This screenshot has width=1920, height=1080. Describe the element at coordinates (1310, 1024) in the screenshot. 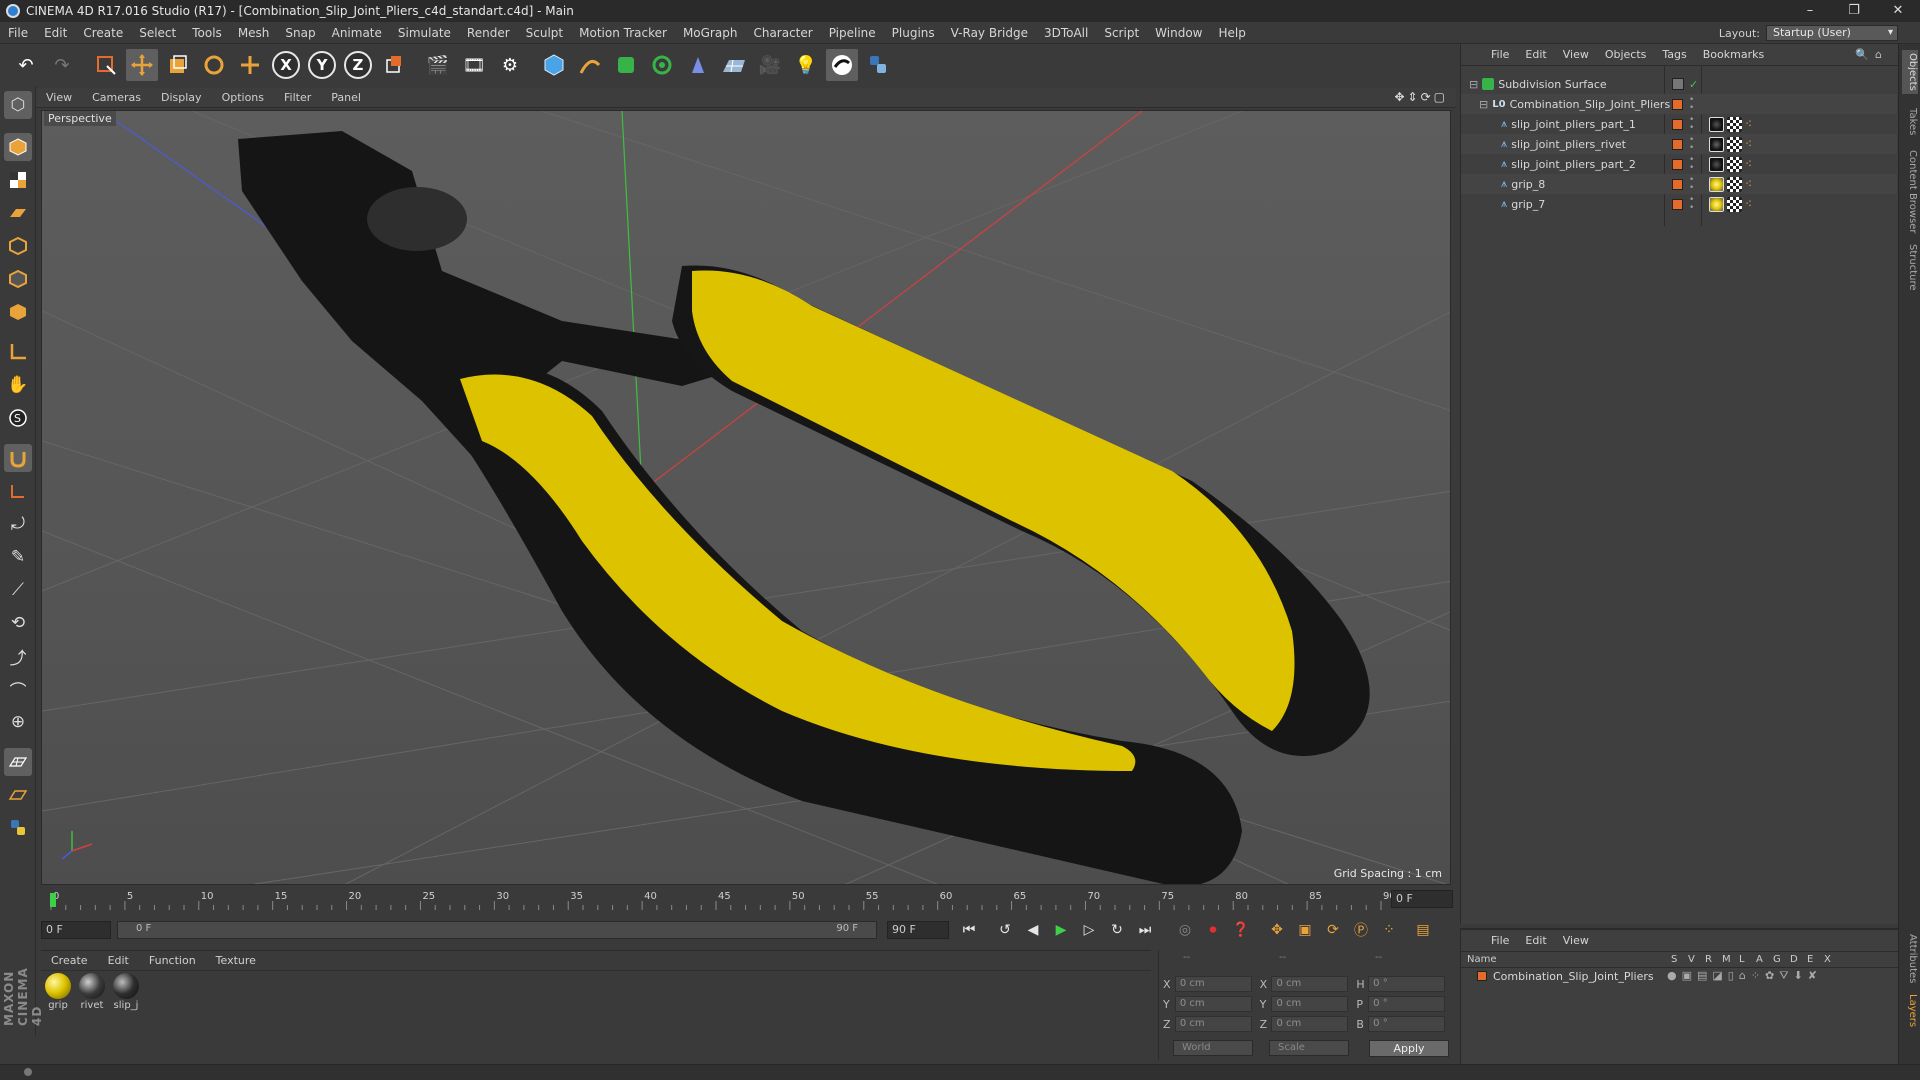

I see `size-z-field: 0 cm` at that location.